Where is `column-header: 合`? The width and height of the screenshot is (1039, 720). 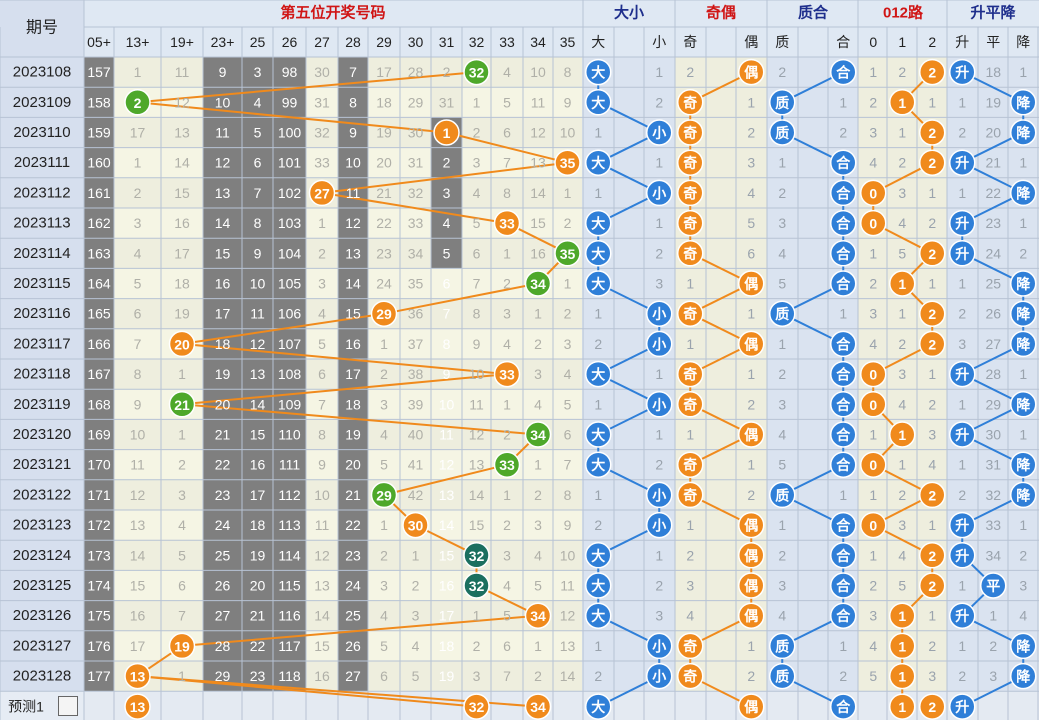 column-header: 合 is located at coordinates (843, 42).